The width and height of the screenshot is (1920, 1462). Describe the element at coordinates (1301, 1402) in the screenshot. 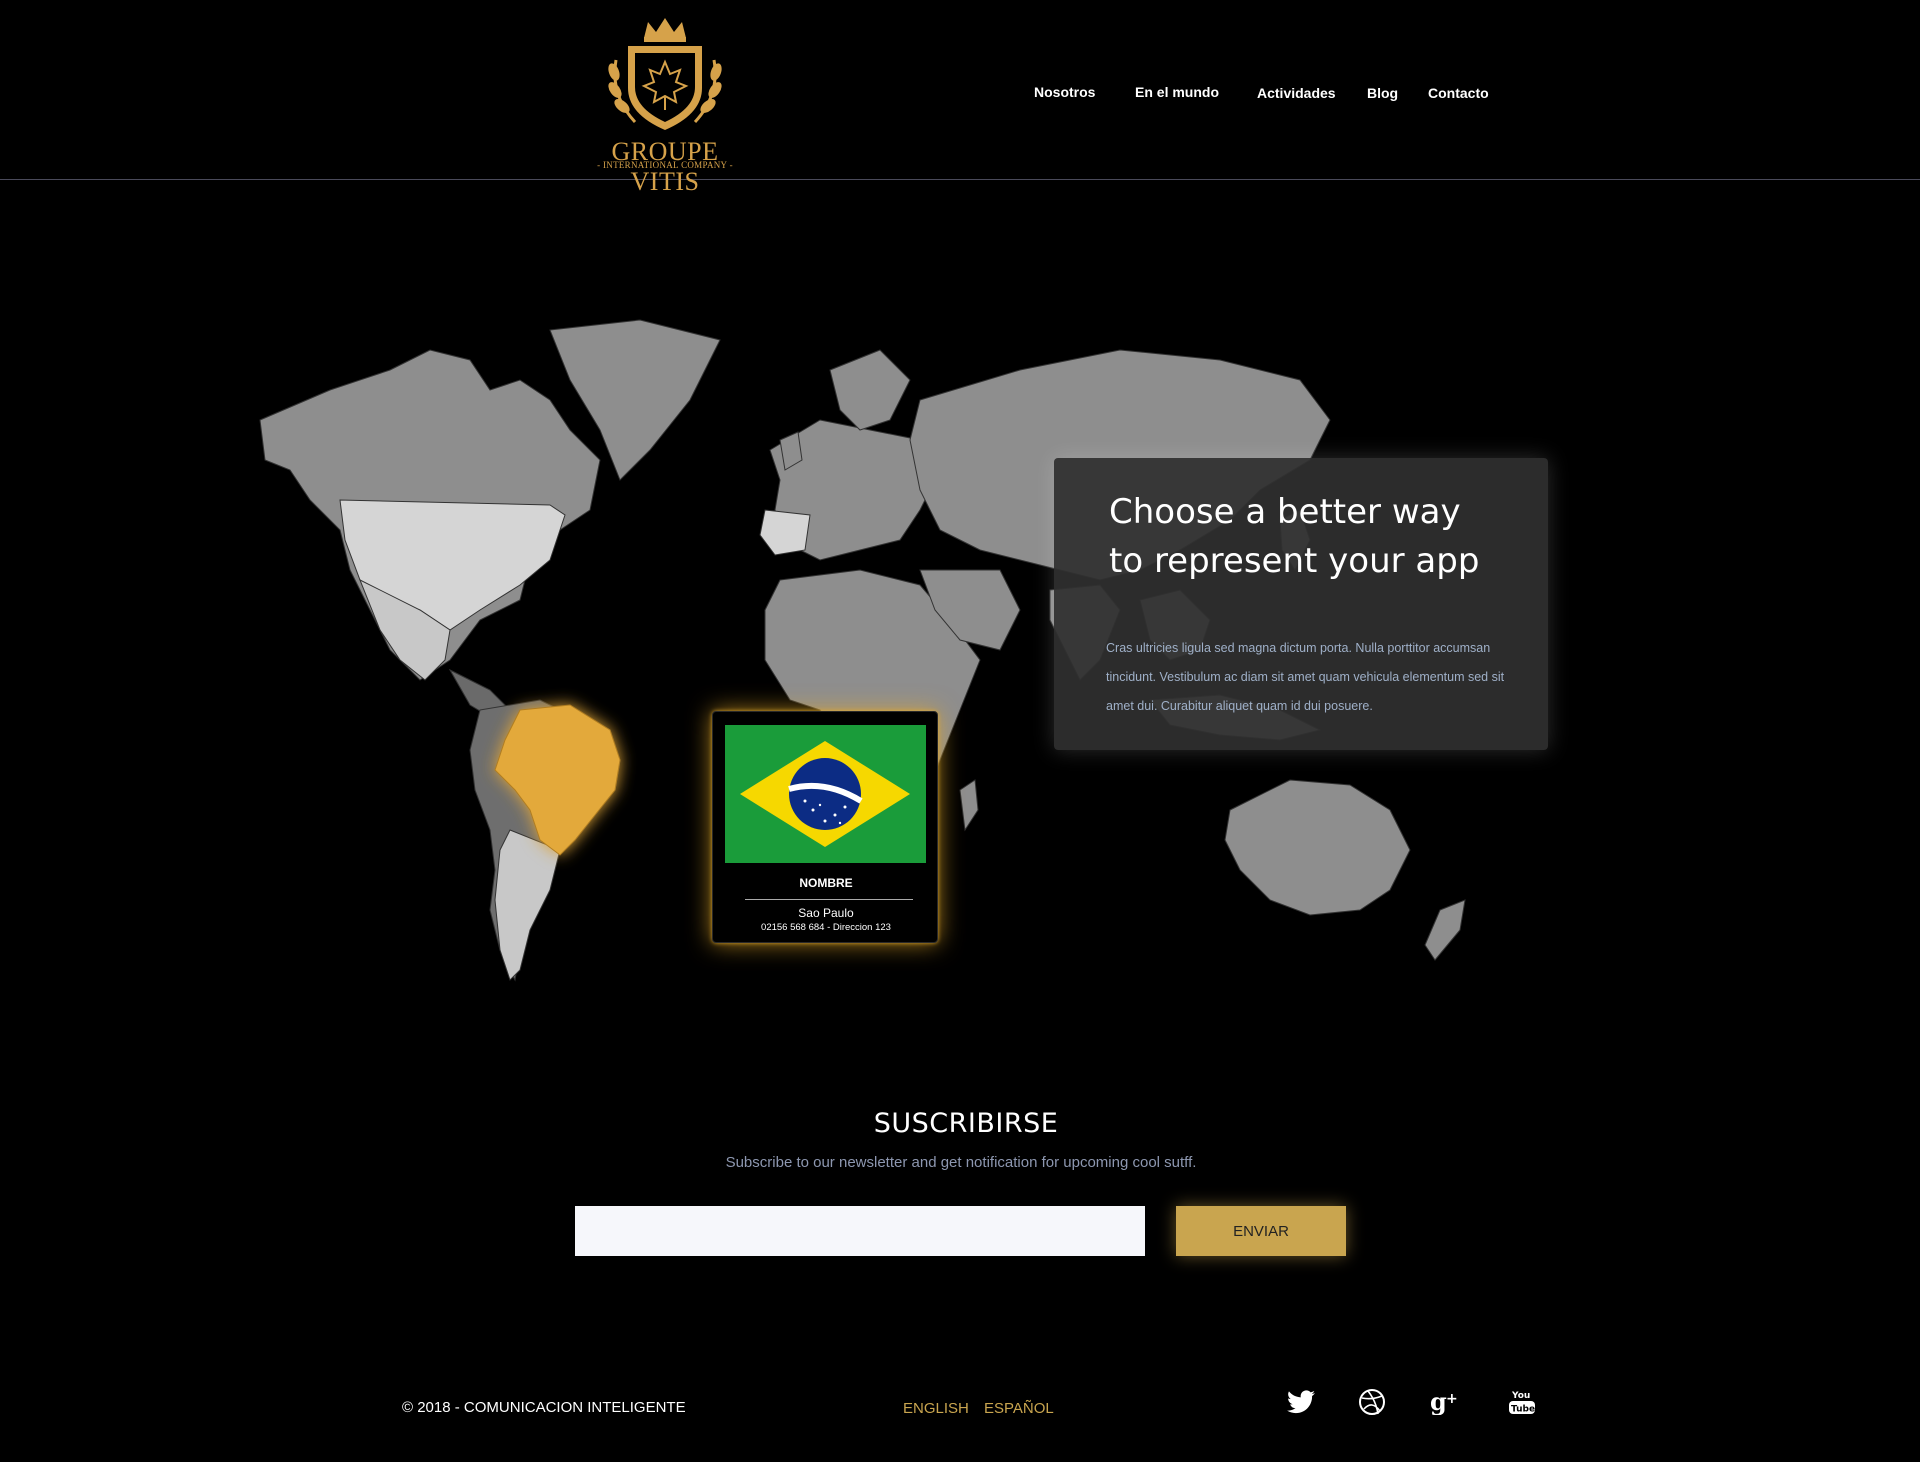

I see `twitter-icon` at that location.